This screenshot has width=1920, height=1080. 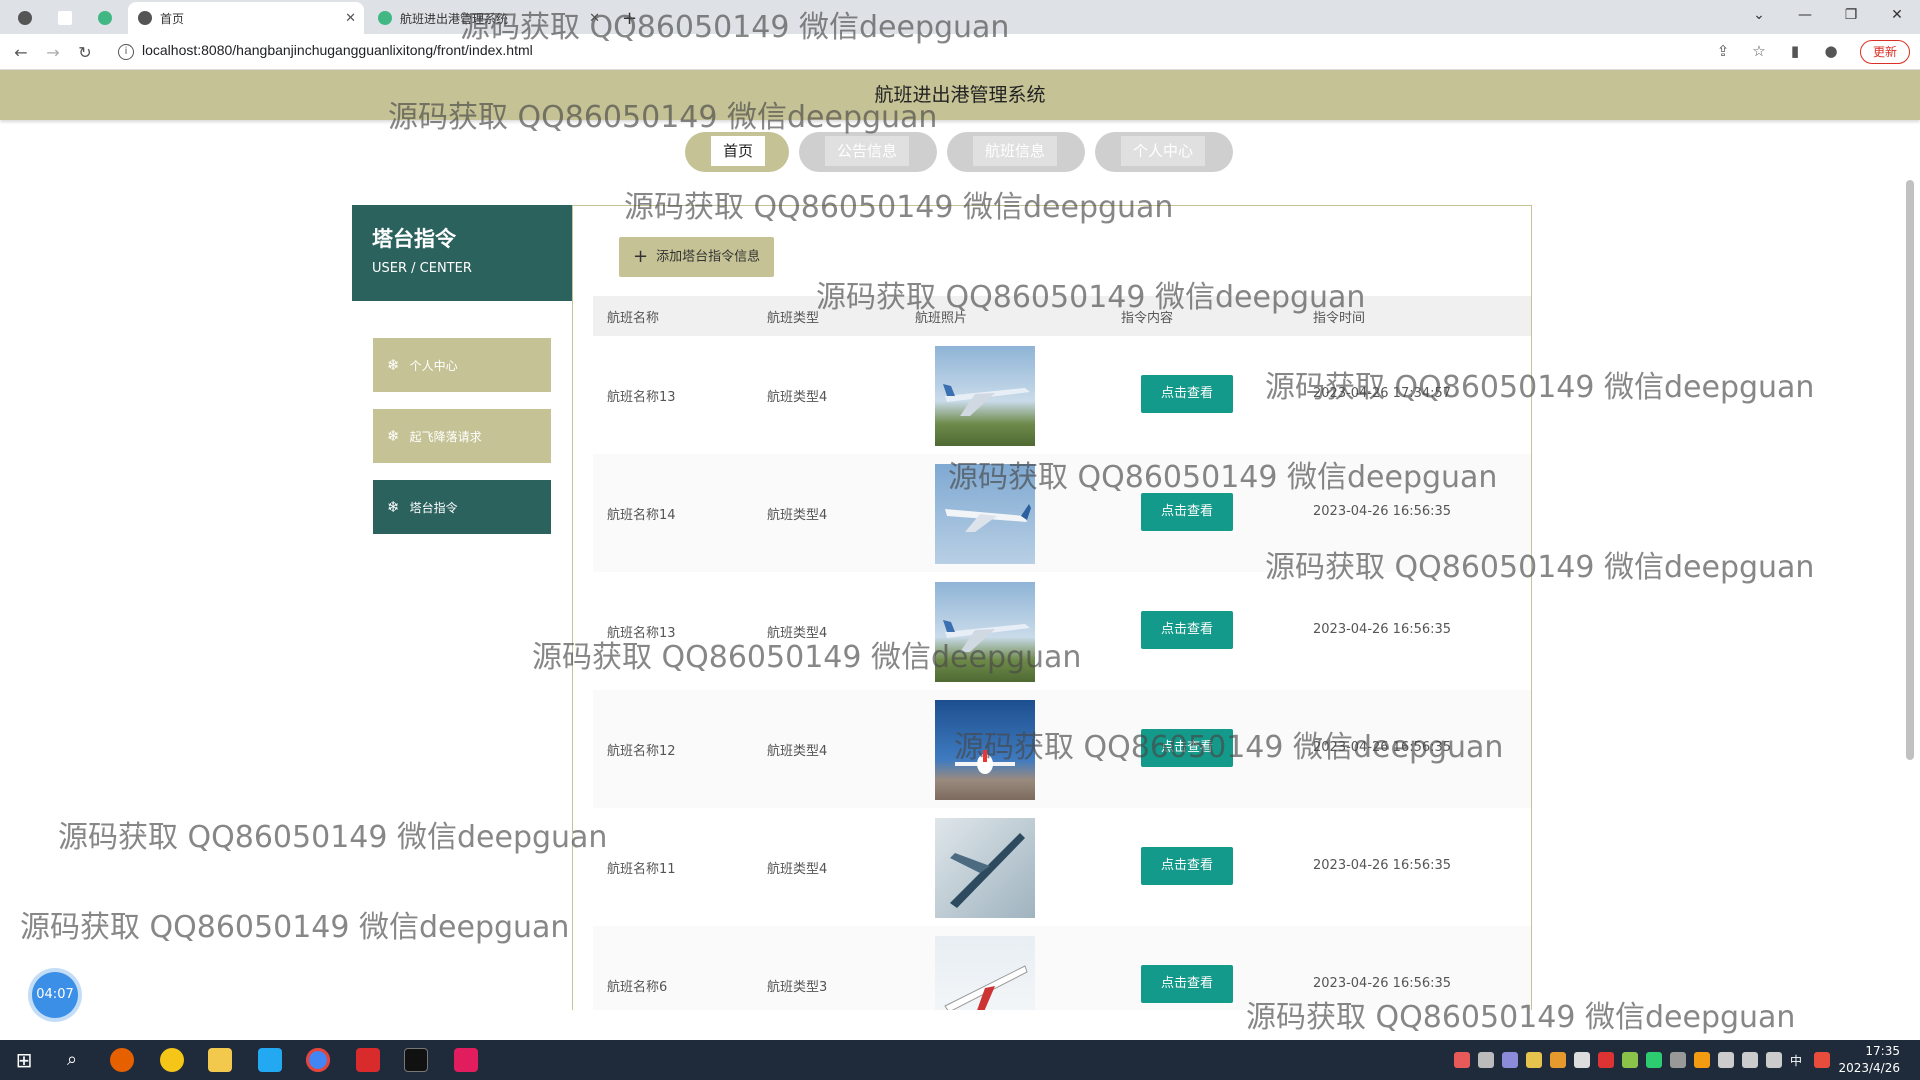 I want to click on ime-icon: 中, so click(x=1798, y=1060).